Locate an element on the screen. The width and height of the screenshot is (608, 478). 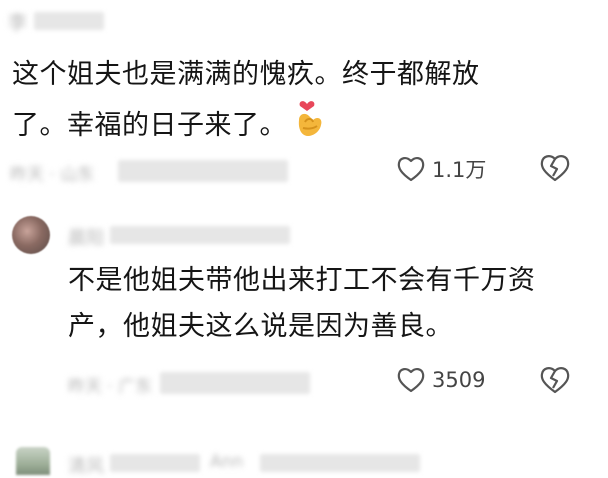
like-count: 1.1万 is located at coordinates (459, 170).